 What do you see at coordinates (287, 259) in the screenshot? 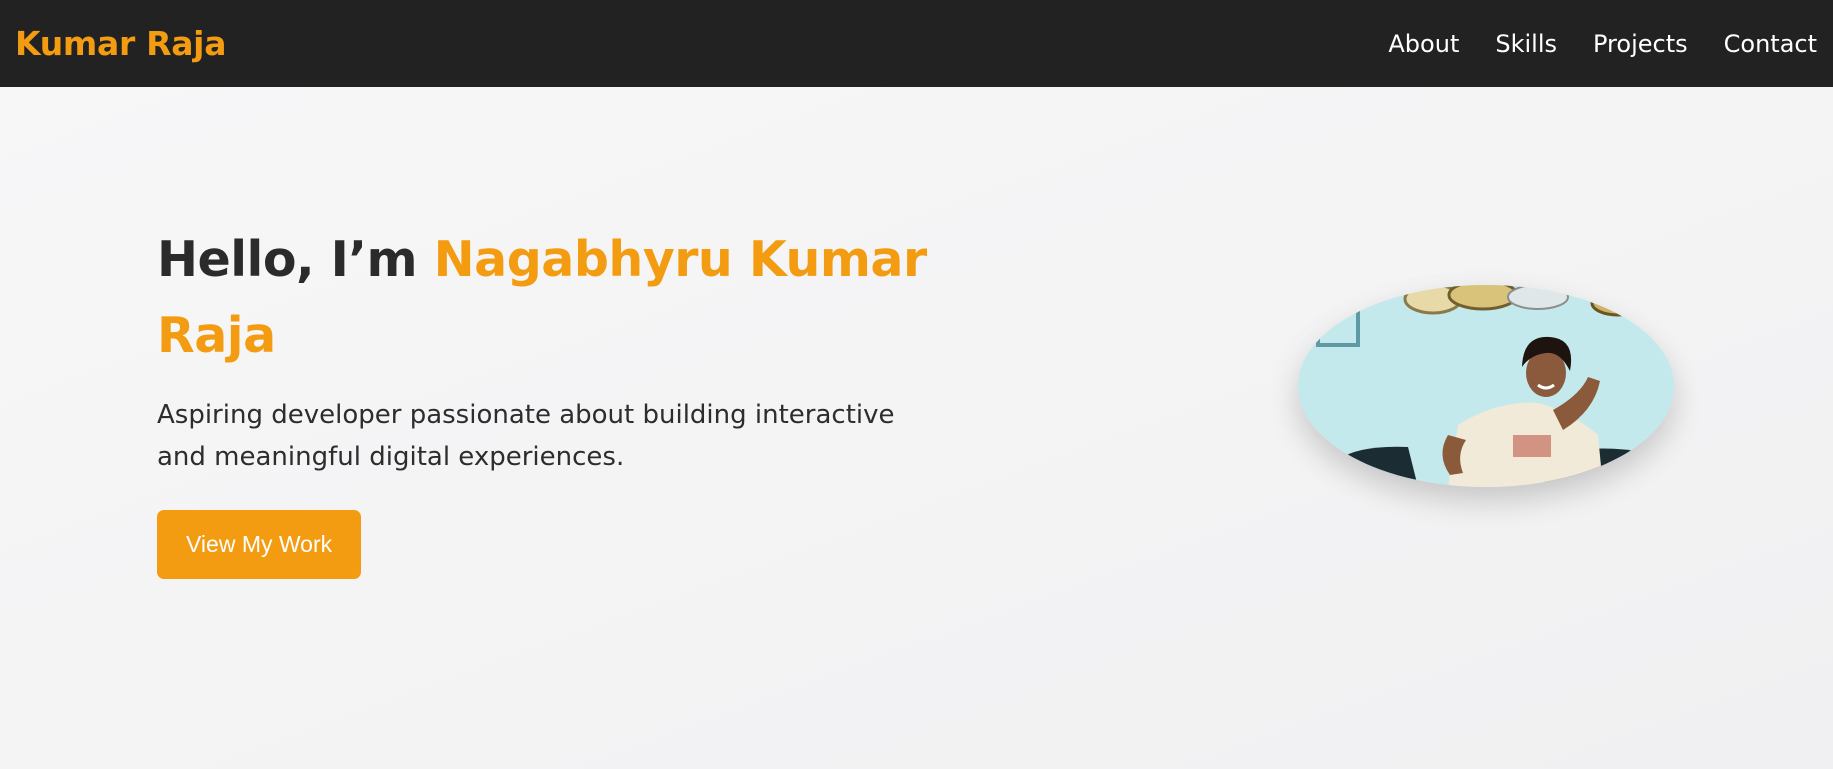
I see `hero-greeting: Hello, I’m` at bounding box center [287, 259].